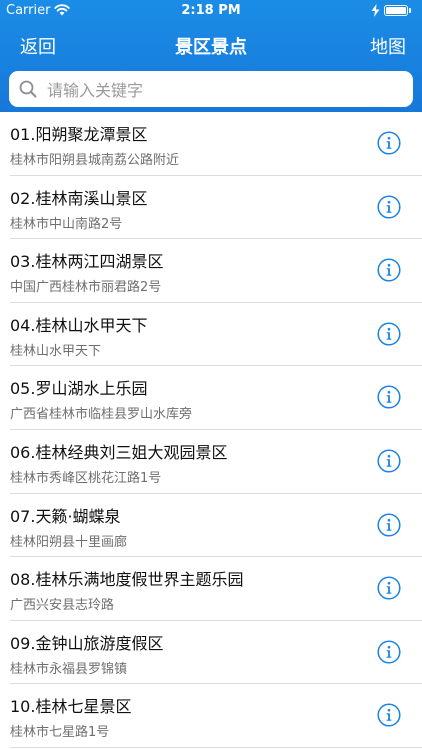 The image size is (422, 750). What do you see at coordinates (211, 144) in the screenshot?
I see `list-item: 01.阳朔聚龙潭景区 桂林市阳朔县城南荔公路附近` at bounding box center [211, 144].